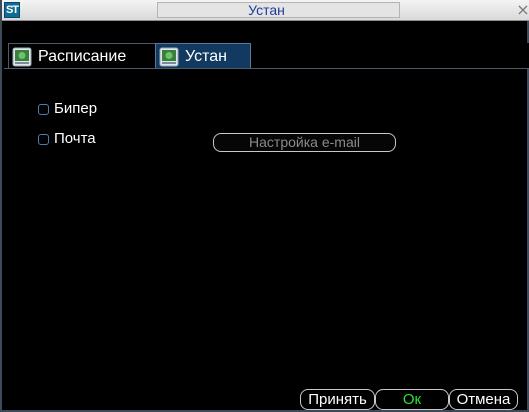 This screenshot has width=529, height=412. Describe the element at coordinates (43, 139) in the screenshot. I see `mail-checkbox` at that location.